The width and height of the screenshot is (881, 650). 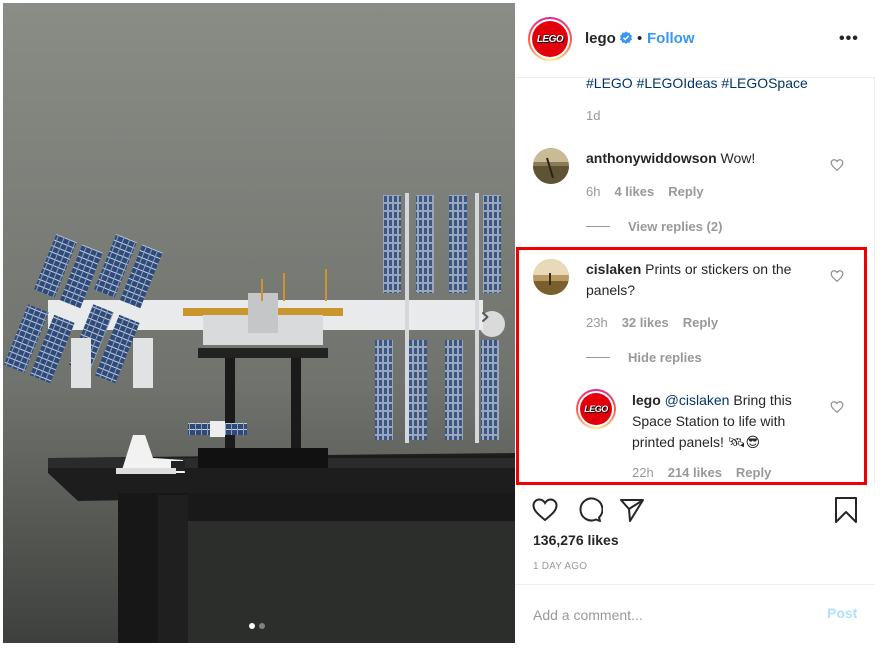 I want to click on post-timestamp: 1 DAY AGO, so click(x=560, y=566).